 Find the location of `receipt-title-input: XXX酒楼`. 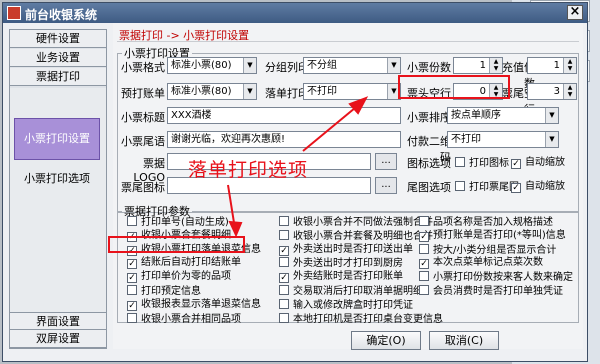

receipt-title-input: XXX酒楼 is located at coordinates (284, 115).